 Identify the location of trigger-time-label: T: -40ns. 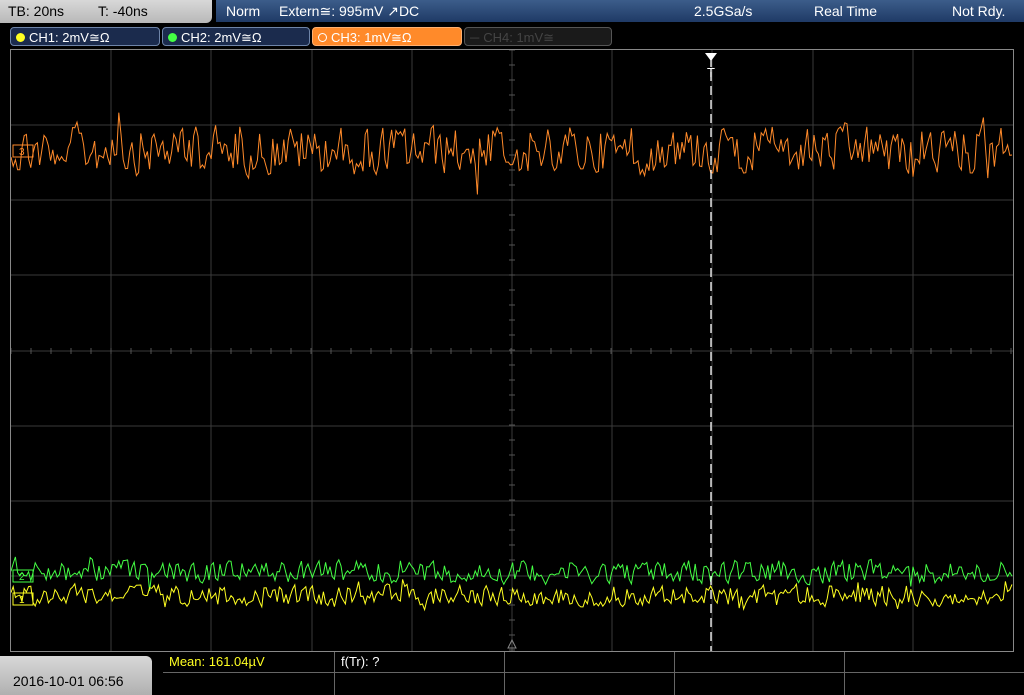
(123, 11).